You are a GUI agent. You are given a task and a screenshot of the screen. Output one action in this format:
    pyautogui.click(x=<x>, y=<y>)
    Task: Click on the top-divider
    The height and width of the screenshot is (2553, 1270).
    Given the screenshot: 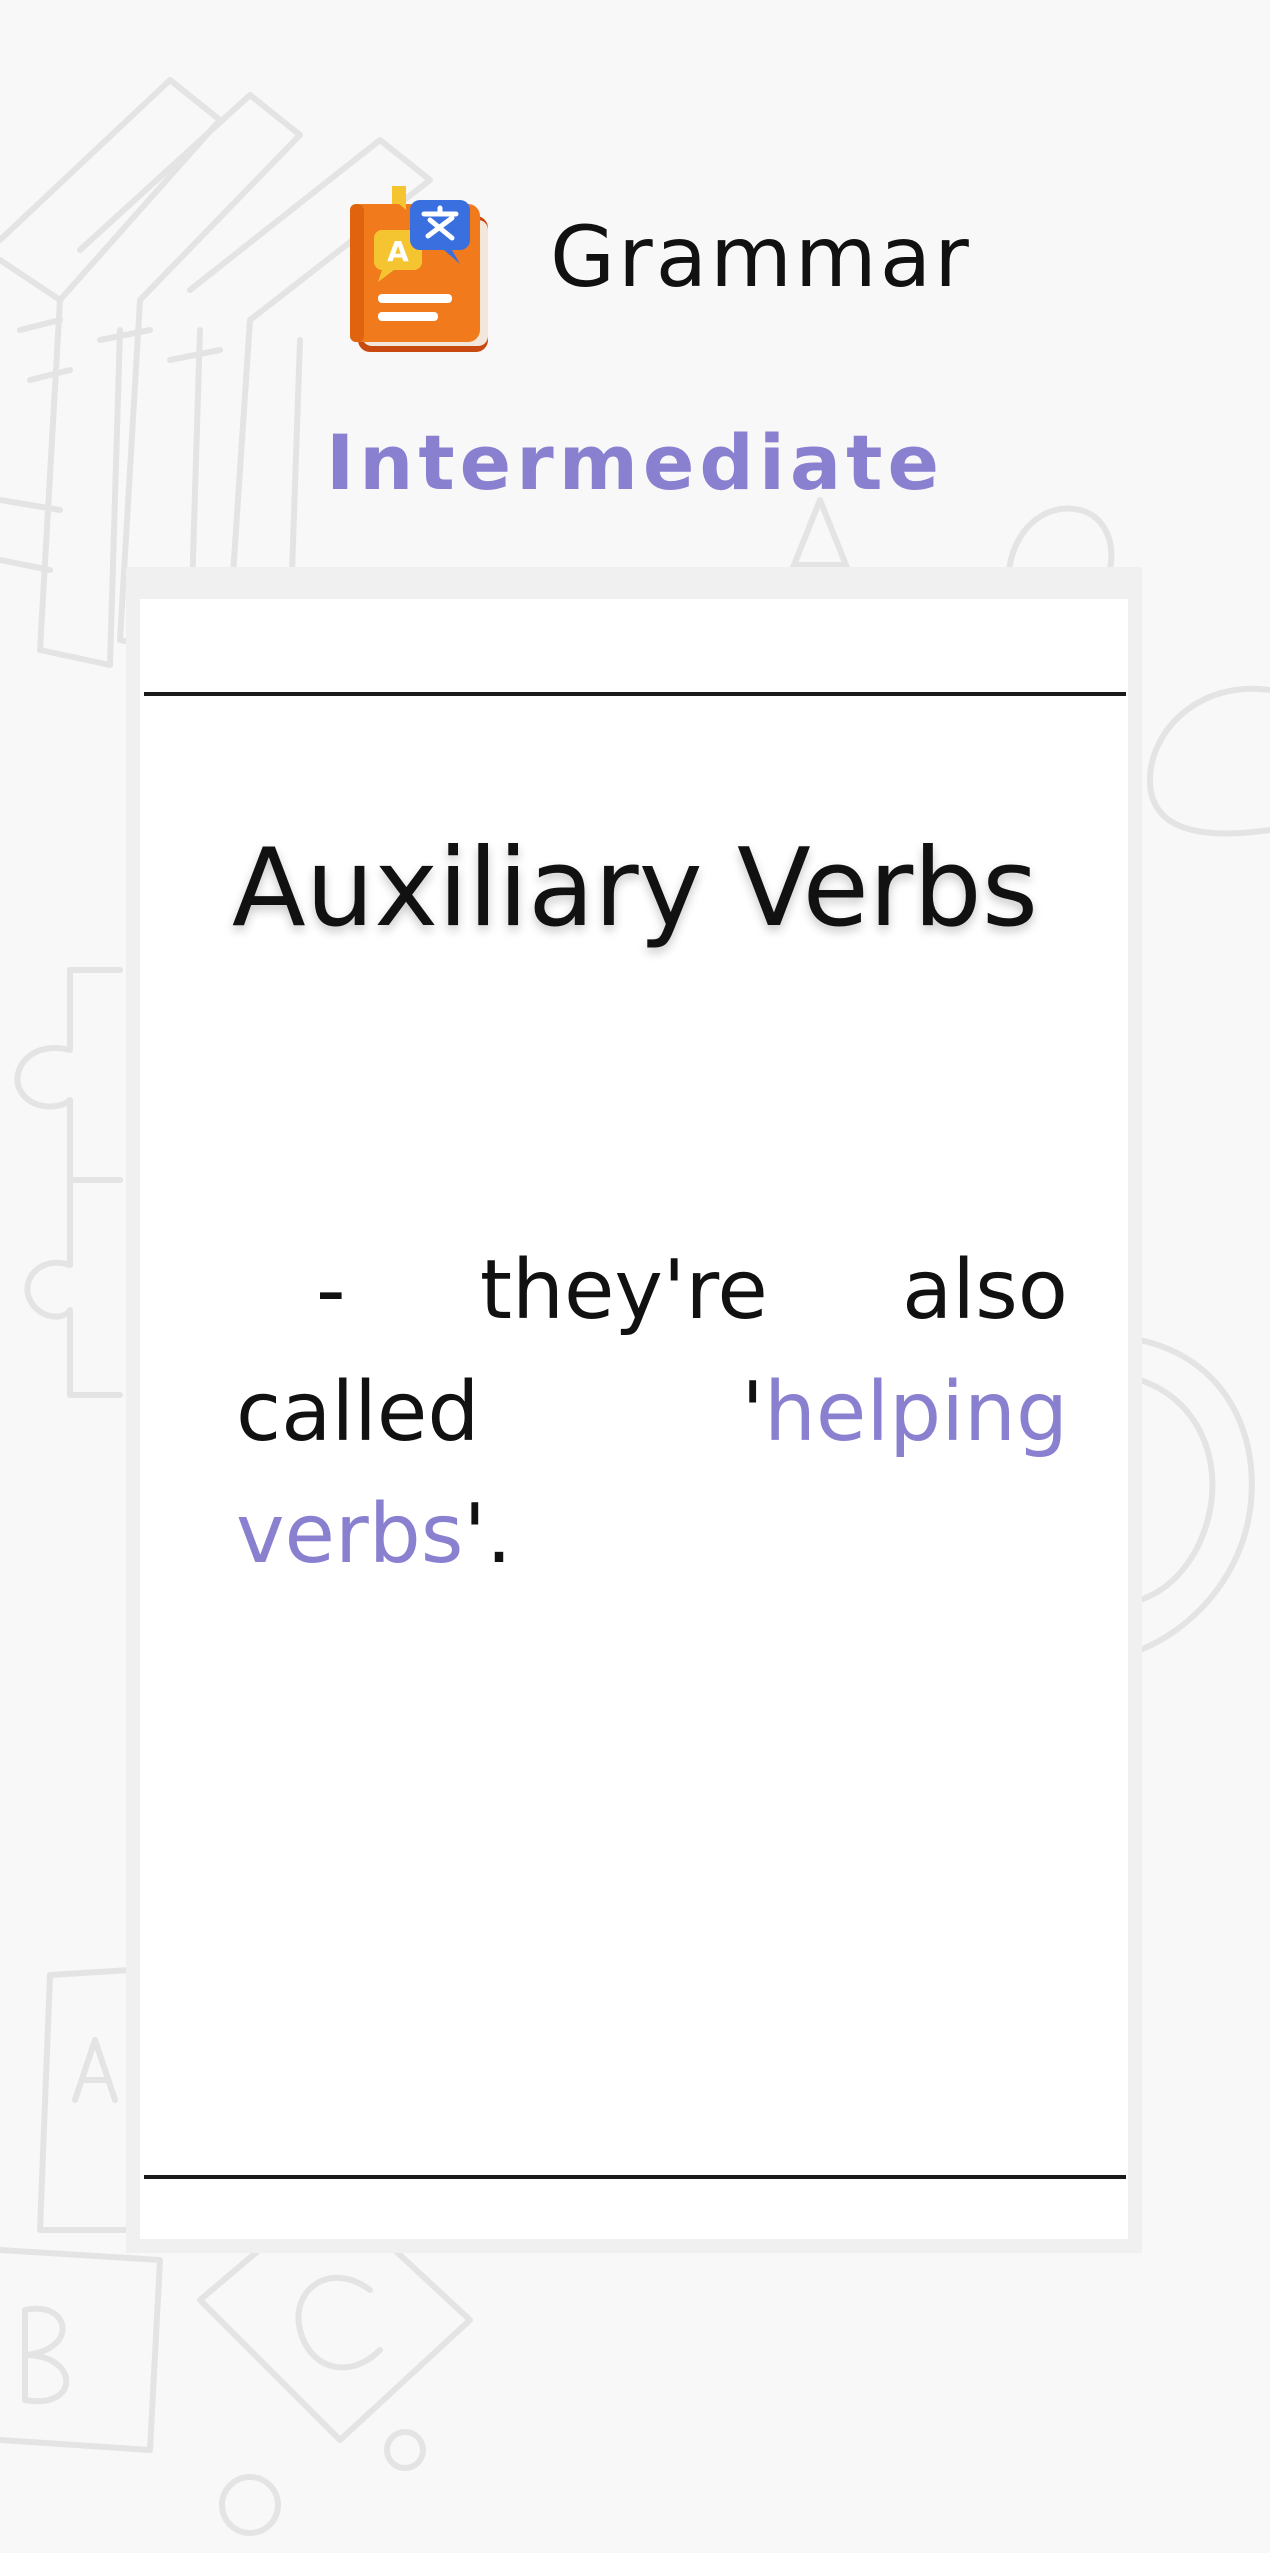 What is the action you would take?
    pyautogui.click(x=635, y=694)
    